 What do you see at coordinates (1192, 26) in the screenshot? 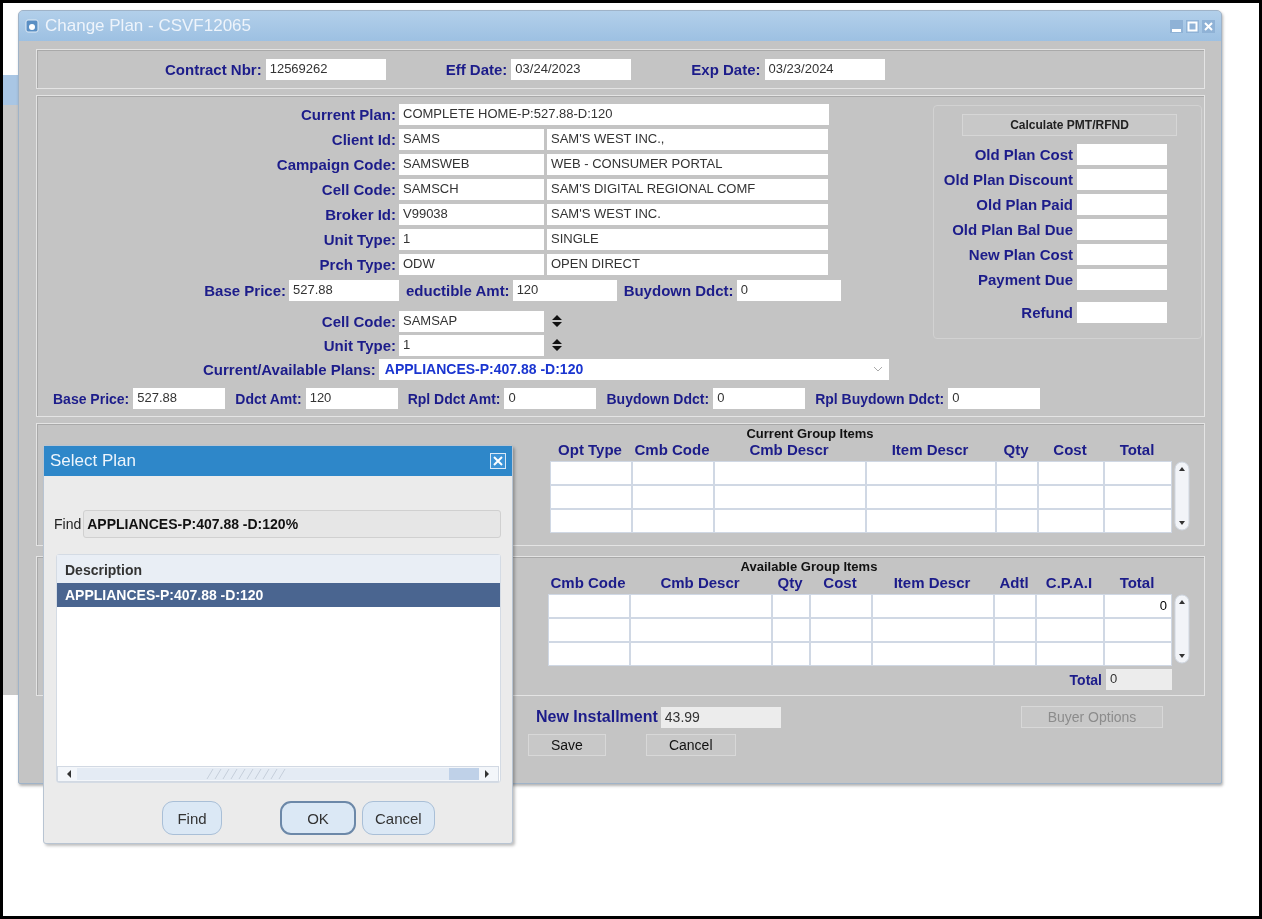
I see `maximize-icon` at bounding box center [1192, 26].